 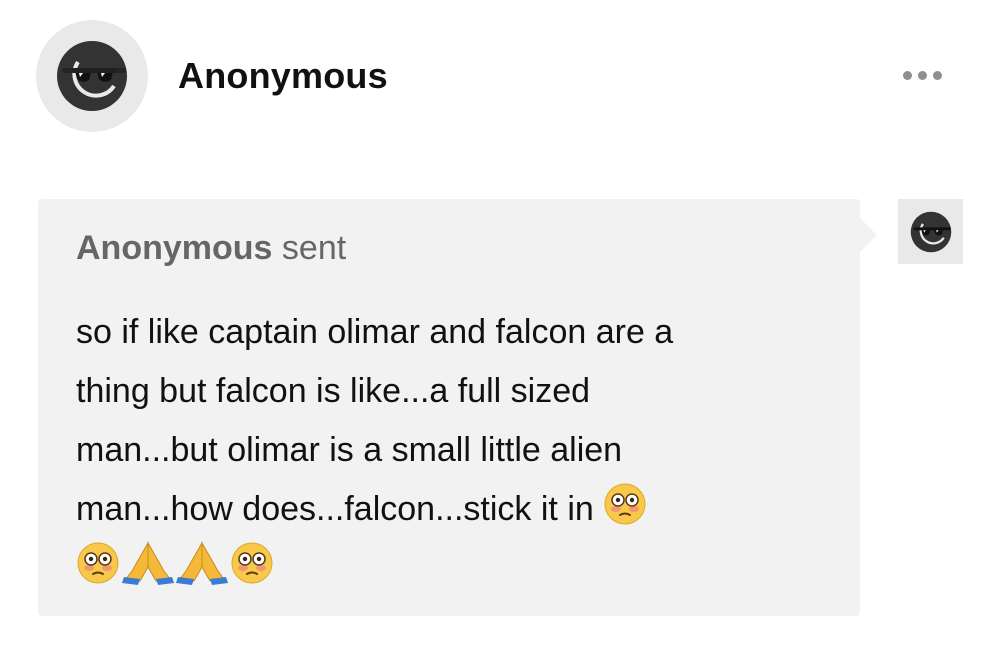 What do you see at coordinates (446, 568) in the screenshot?
I see `emoji-line` at bounding box center [446, 568].